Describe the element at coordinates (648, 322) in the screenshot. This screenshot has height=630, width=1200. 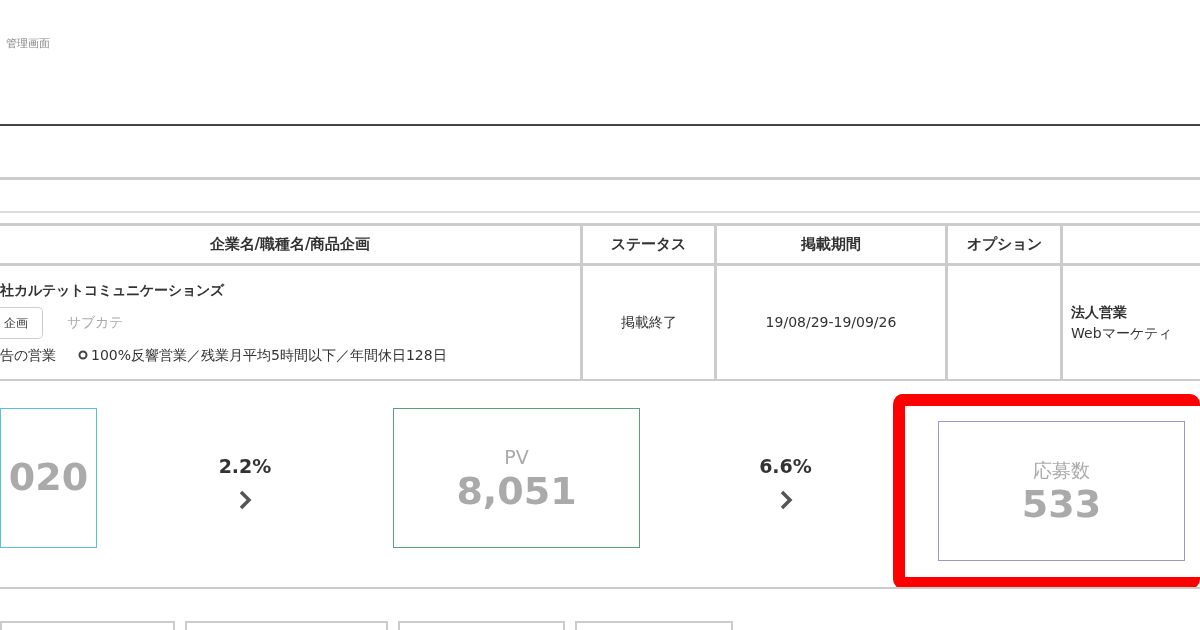
I see `status-text: 掲載終了` at that location.